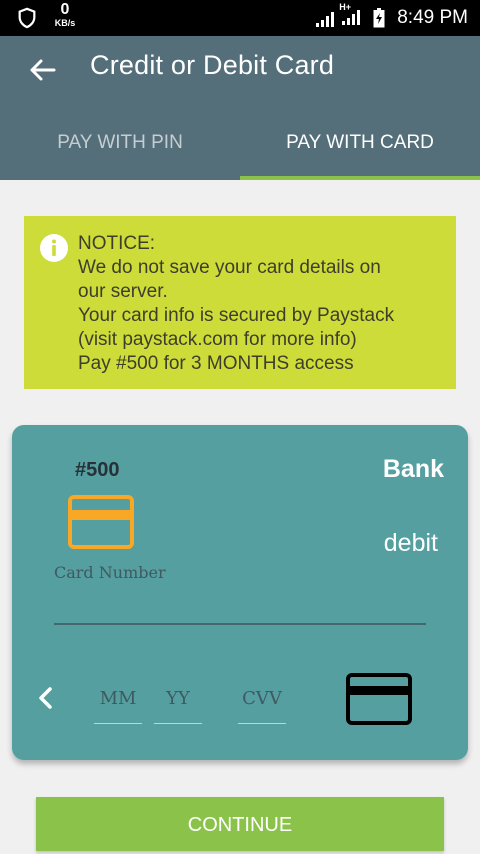 This screenshot has width=480, height=854. I want to click on clock: 8:49 PM, so click(432, 17).